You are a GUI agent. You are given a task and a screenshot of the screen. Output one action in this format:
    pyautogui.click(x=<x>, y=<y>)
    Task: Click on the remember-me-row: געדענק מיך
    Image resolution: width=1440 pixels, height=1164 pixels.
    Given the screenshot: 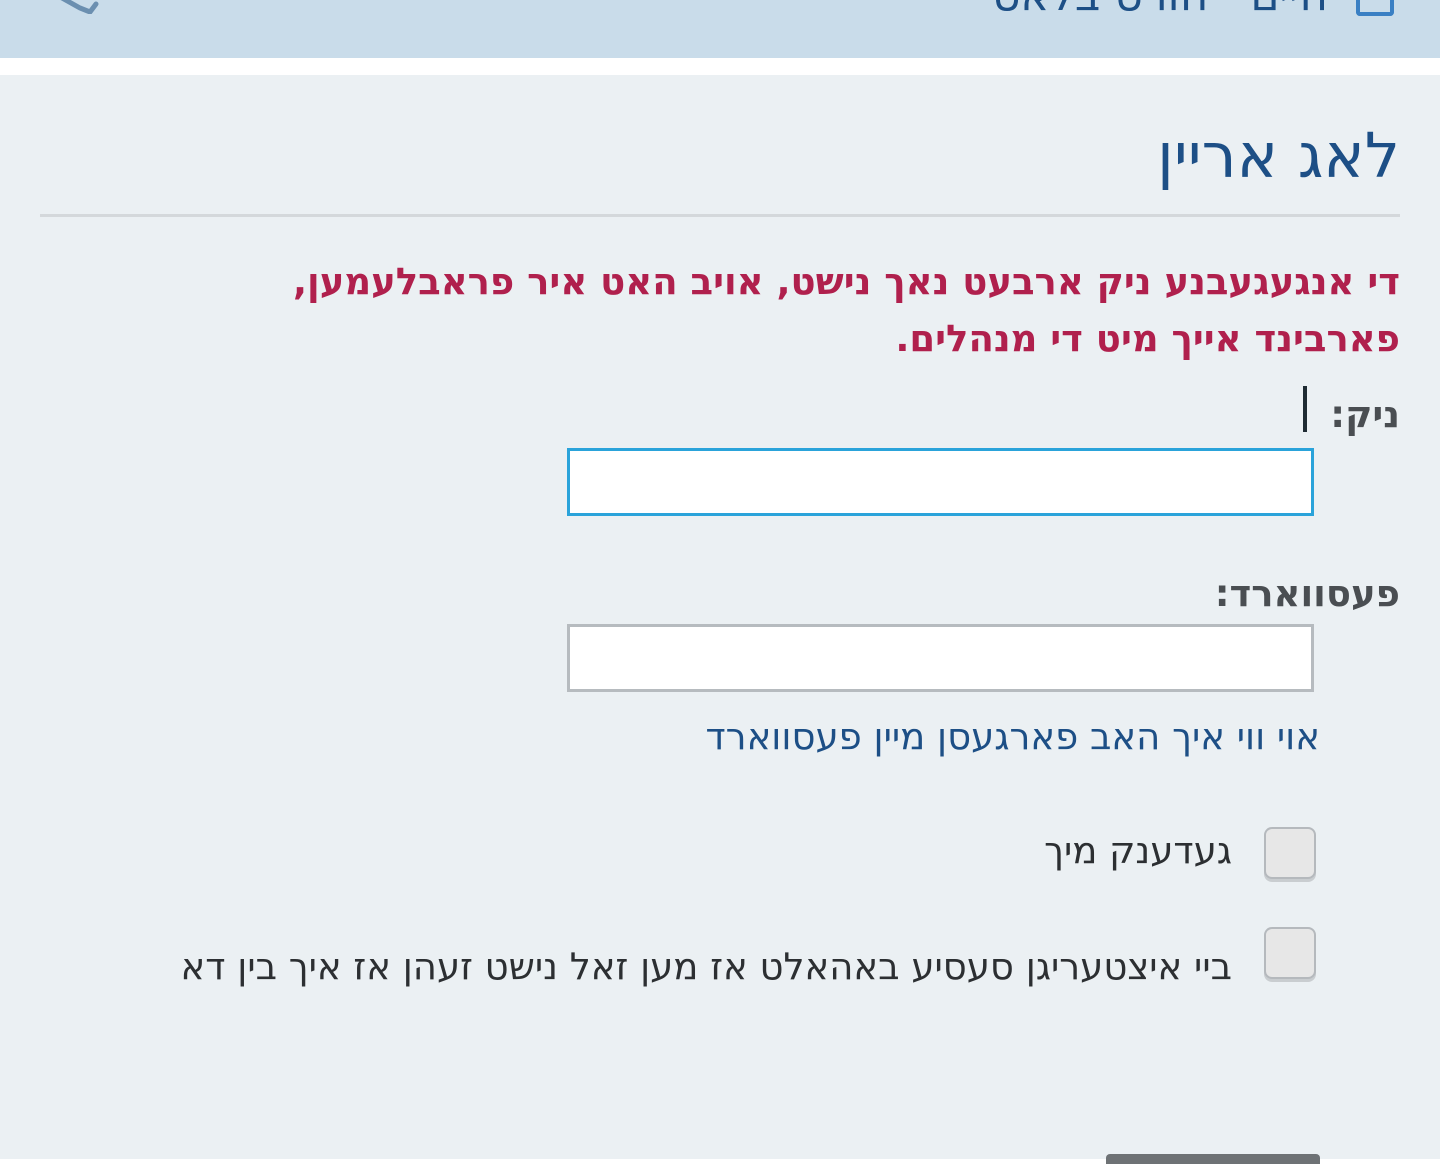 What is the action you would take?
    pyautogui.click(x=1166, y=857)
    